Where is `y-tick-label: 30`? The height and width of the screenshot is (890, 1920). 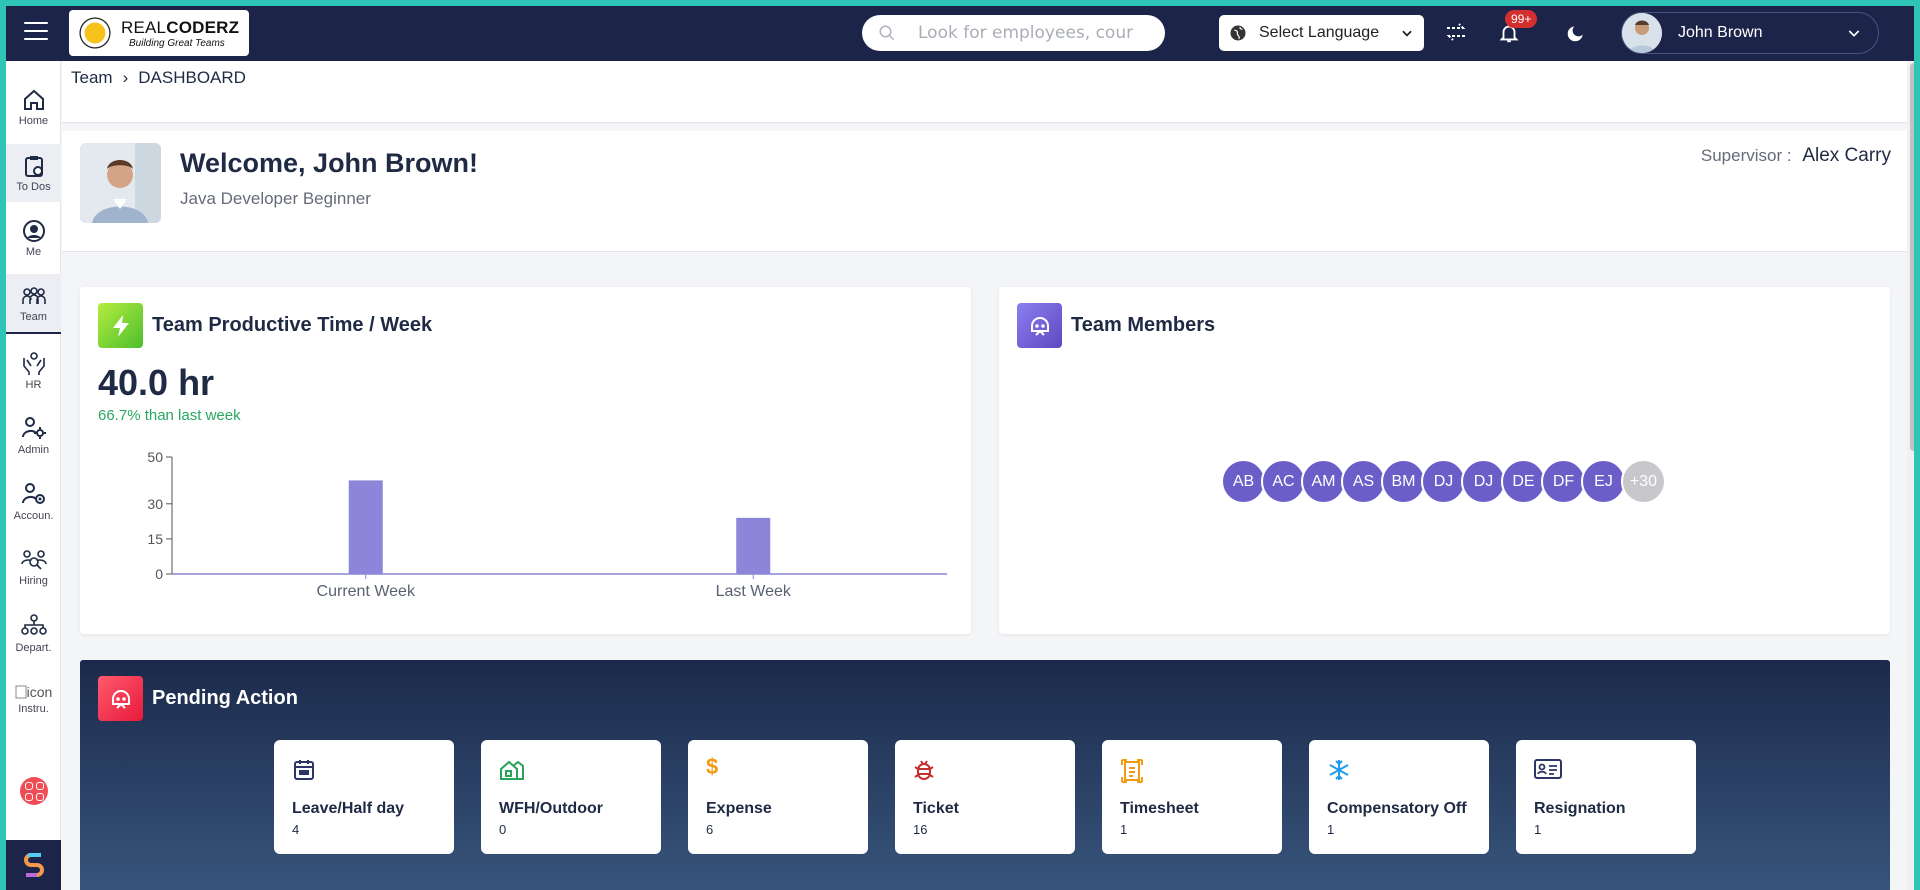 y-tick-label: 30 is located at coordinates (155, 504).